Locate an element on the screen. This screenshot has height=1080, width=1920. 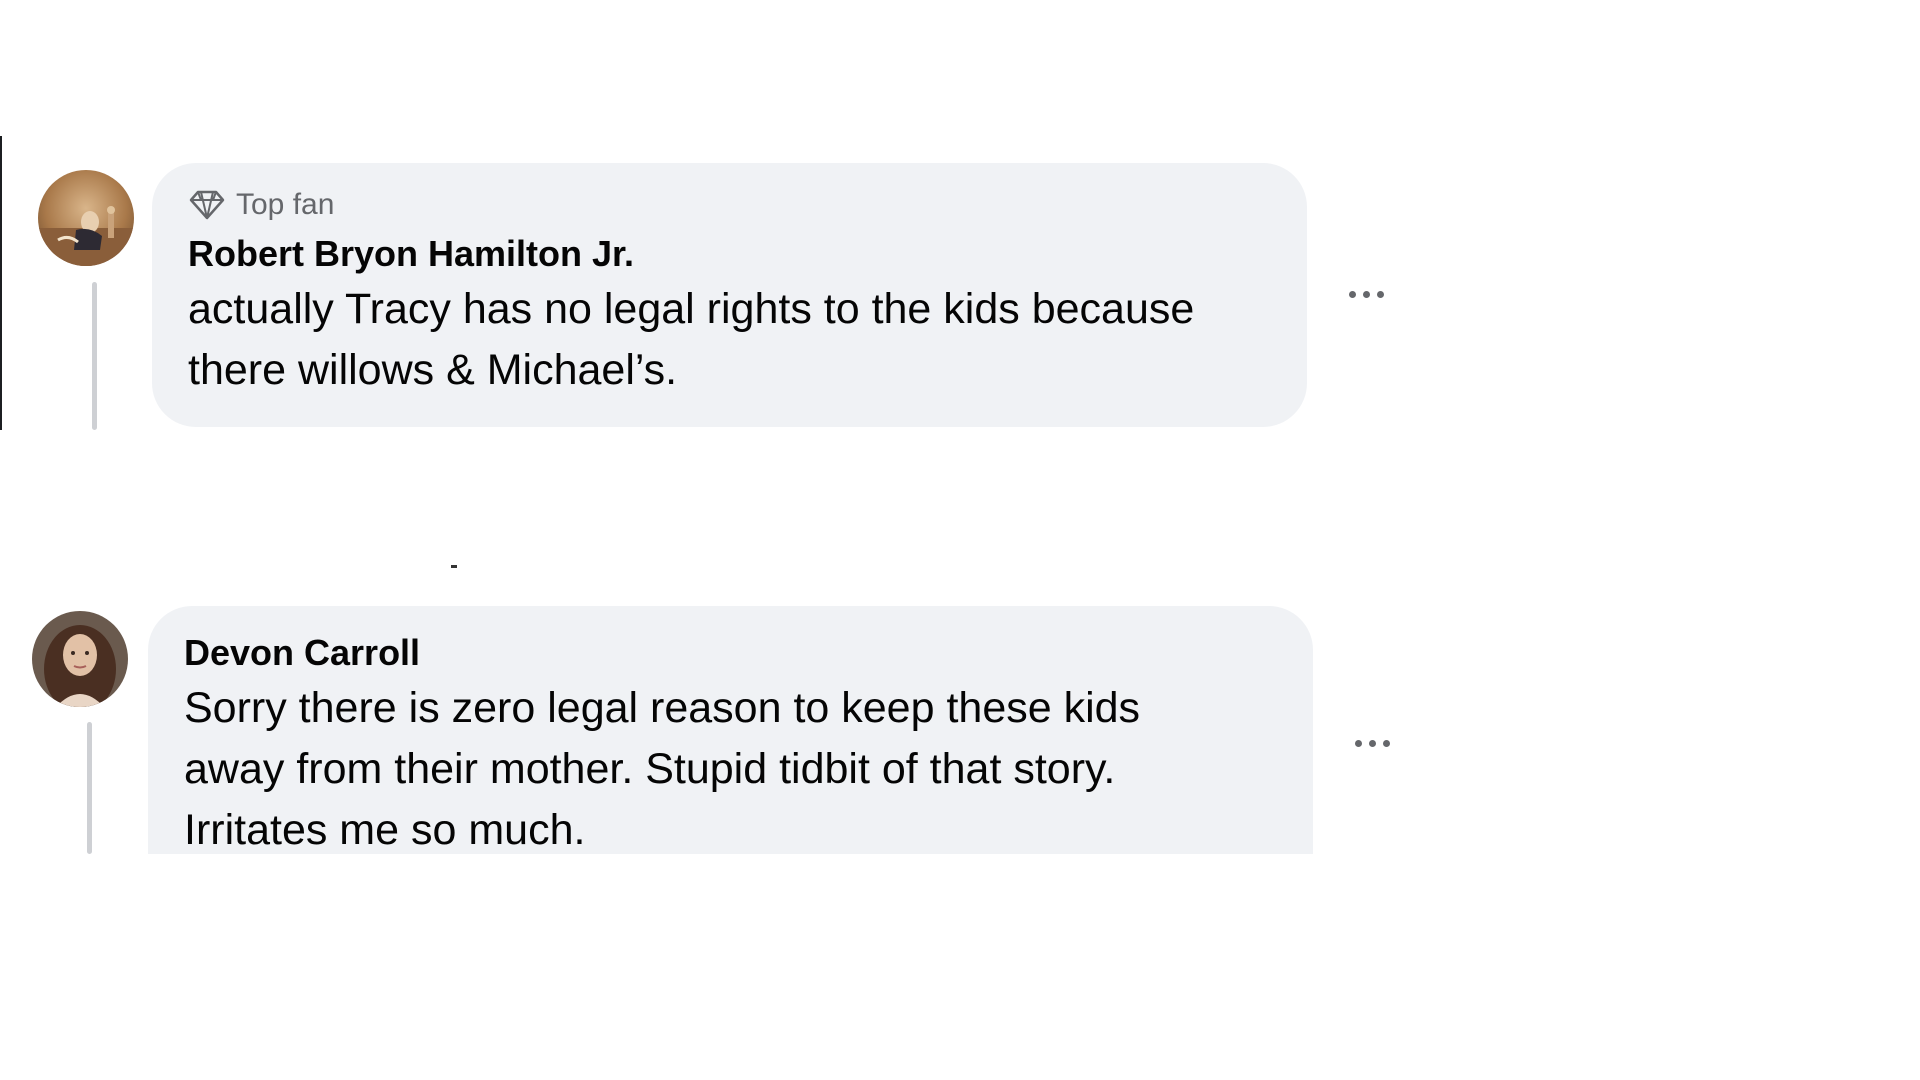
top-fan-badge: Top fan is located at coordinates (729, 205).